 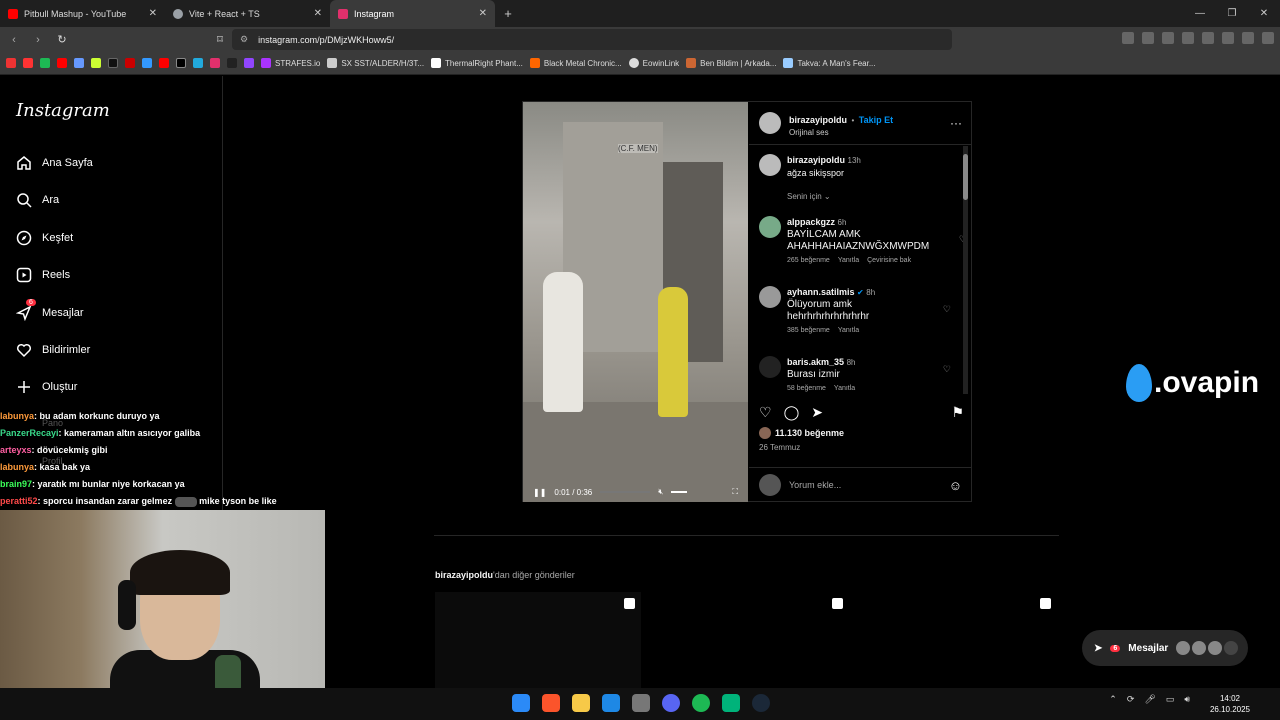 What do you see at coordinates (14, 40) in the screenshot?
I see `back-icon: ‹` at bounding box center [14, 40].